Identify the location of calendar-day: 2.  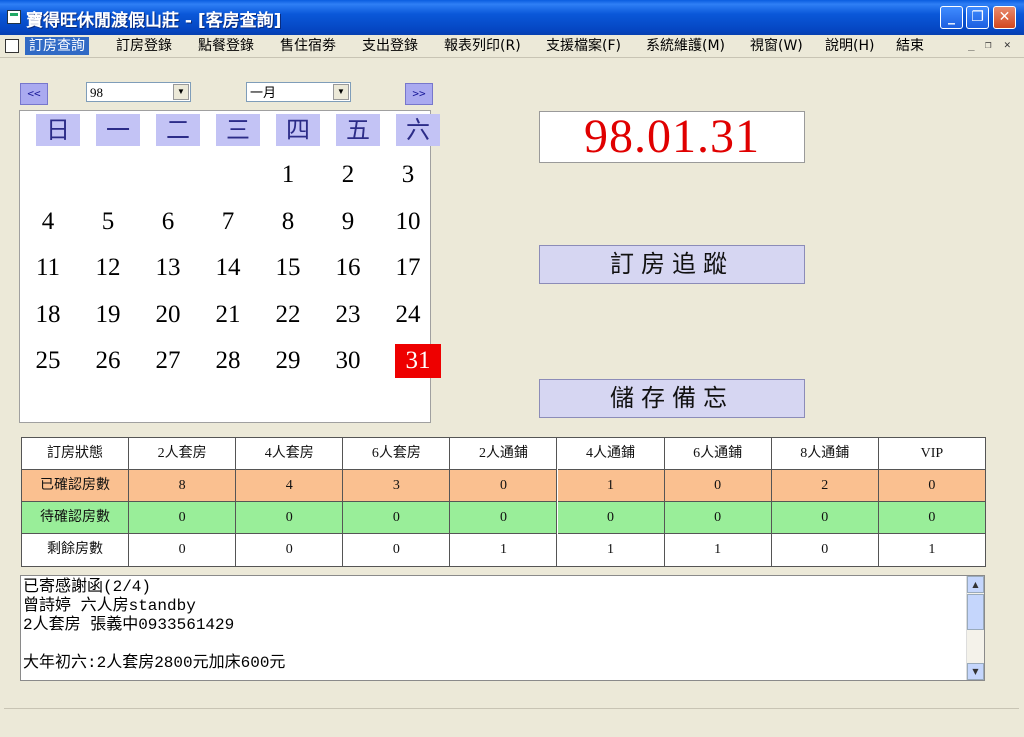
(348, 175).